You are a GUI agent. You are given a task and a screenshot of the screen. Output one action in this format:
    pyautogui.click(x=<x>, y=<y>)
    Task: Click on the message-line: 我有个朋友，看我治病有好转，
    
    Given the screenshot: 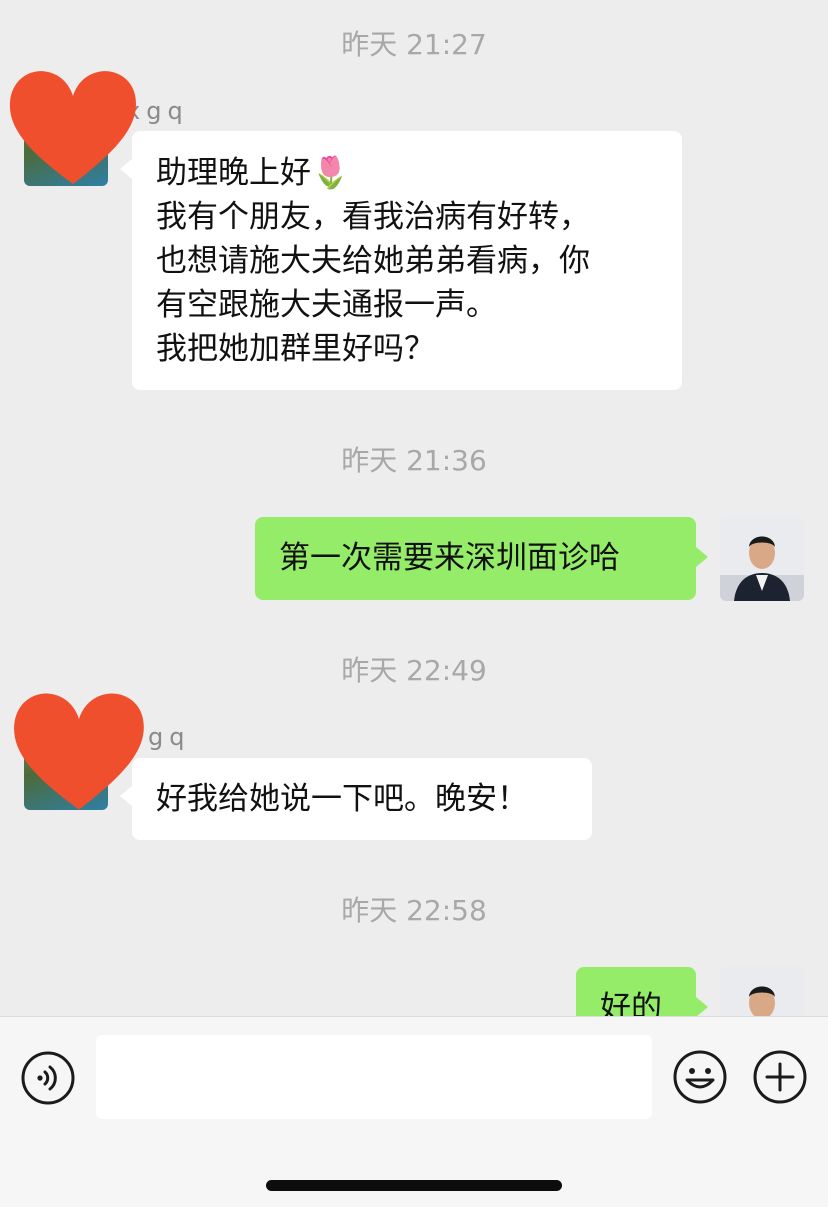 What is the action you would take?
    pyautogui.click(x=373, y=217)
    